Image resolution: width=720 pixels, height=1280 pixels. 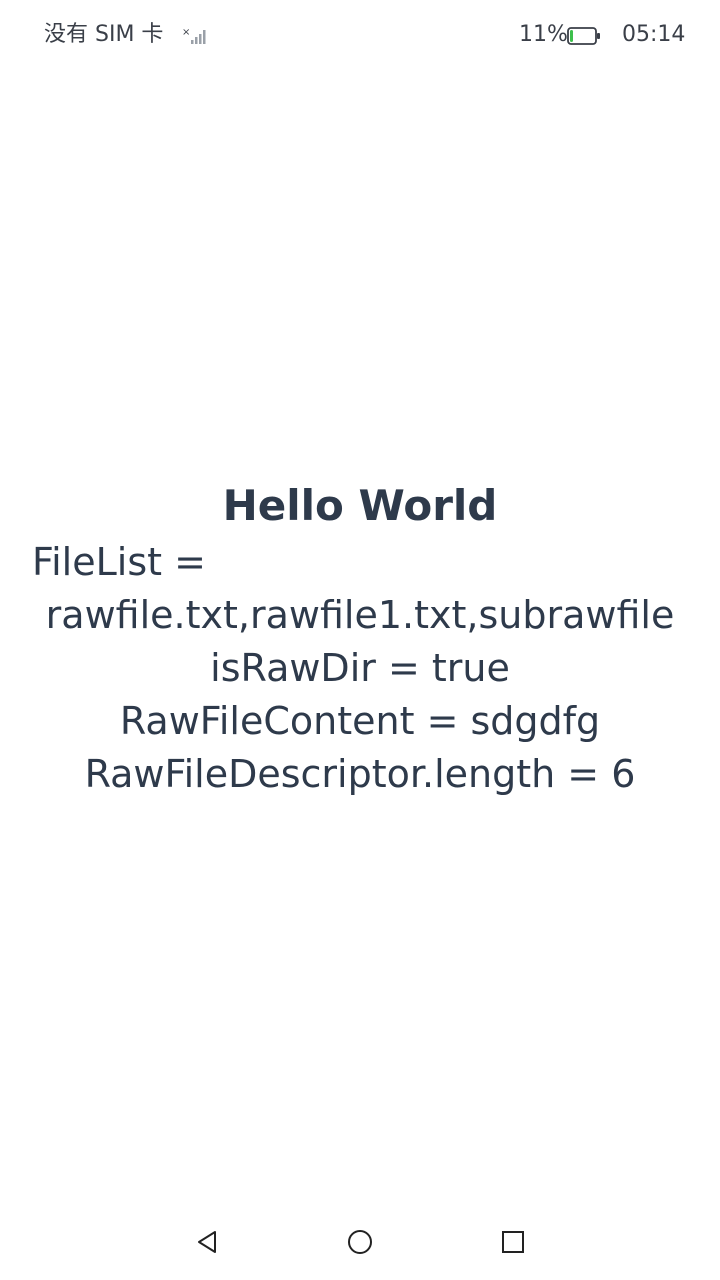 What do you see at coordinates (584, 36) in the screenshot?
I see `battery-low-icon` at bounding box center [584, 36].